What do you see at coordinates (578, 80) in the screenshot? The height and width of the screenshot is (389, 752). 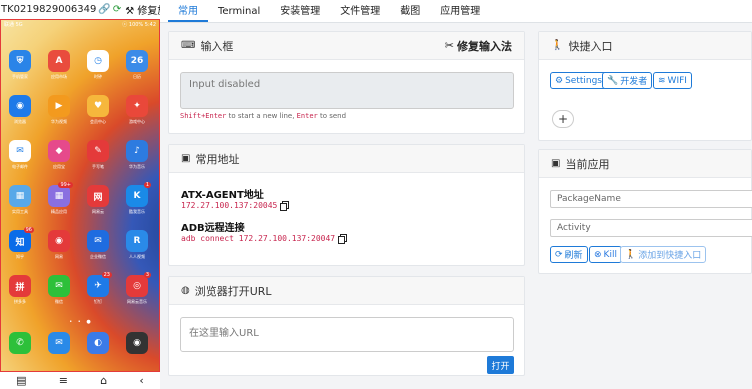 I see `shortcut-settings-button: ⚙ Settings` at bounding box center [578, 80].